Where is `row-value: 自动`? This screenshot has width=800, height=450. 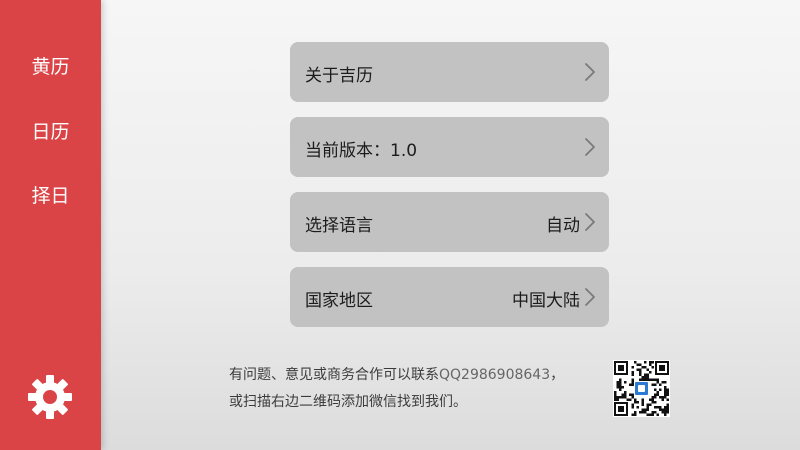 row-value: 自动 is located at coordinates (563, 226).